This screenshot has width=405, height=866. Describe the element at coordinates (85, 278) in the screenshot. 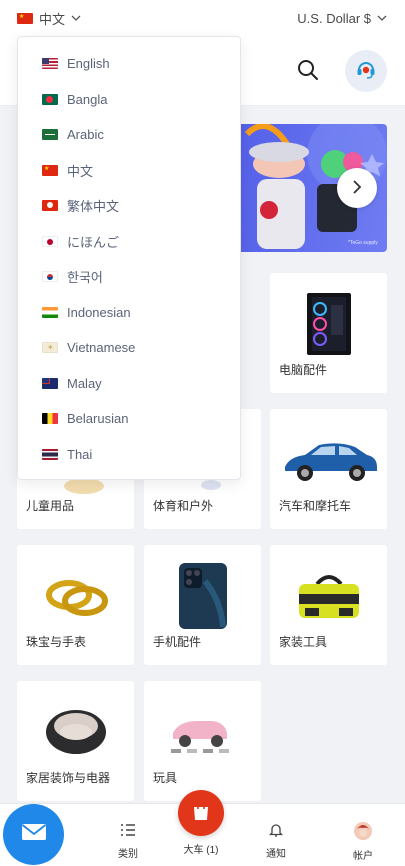

I see `language-option-label: 한국어` at that location.